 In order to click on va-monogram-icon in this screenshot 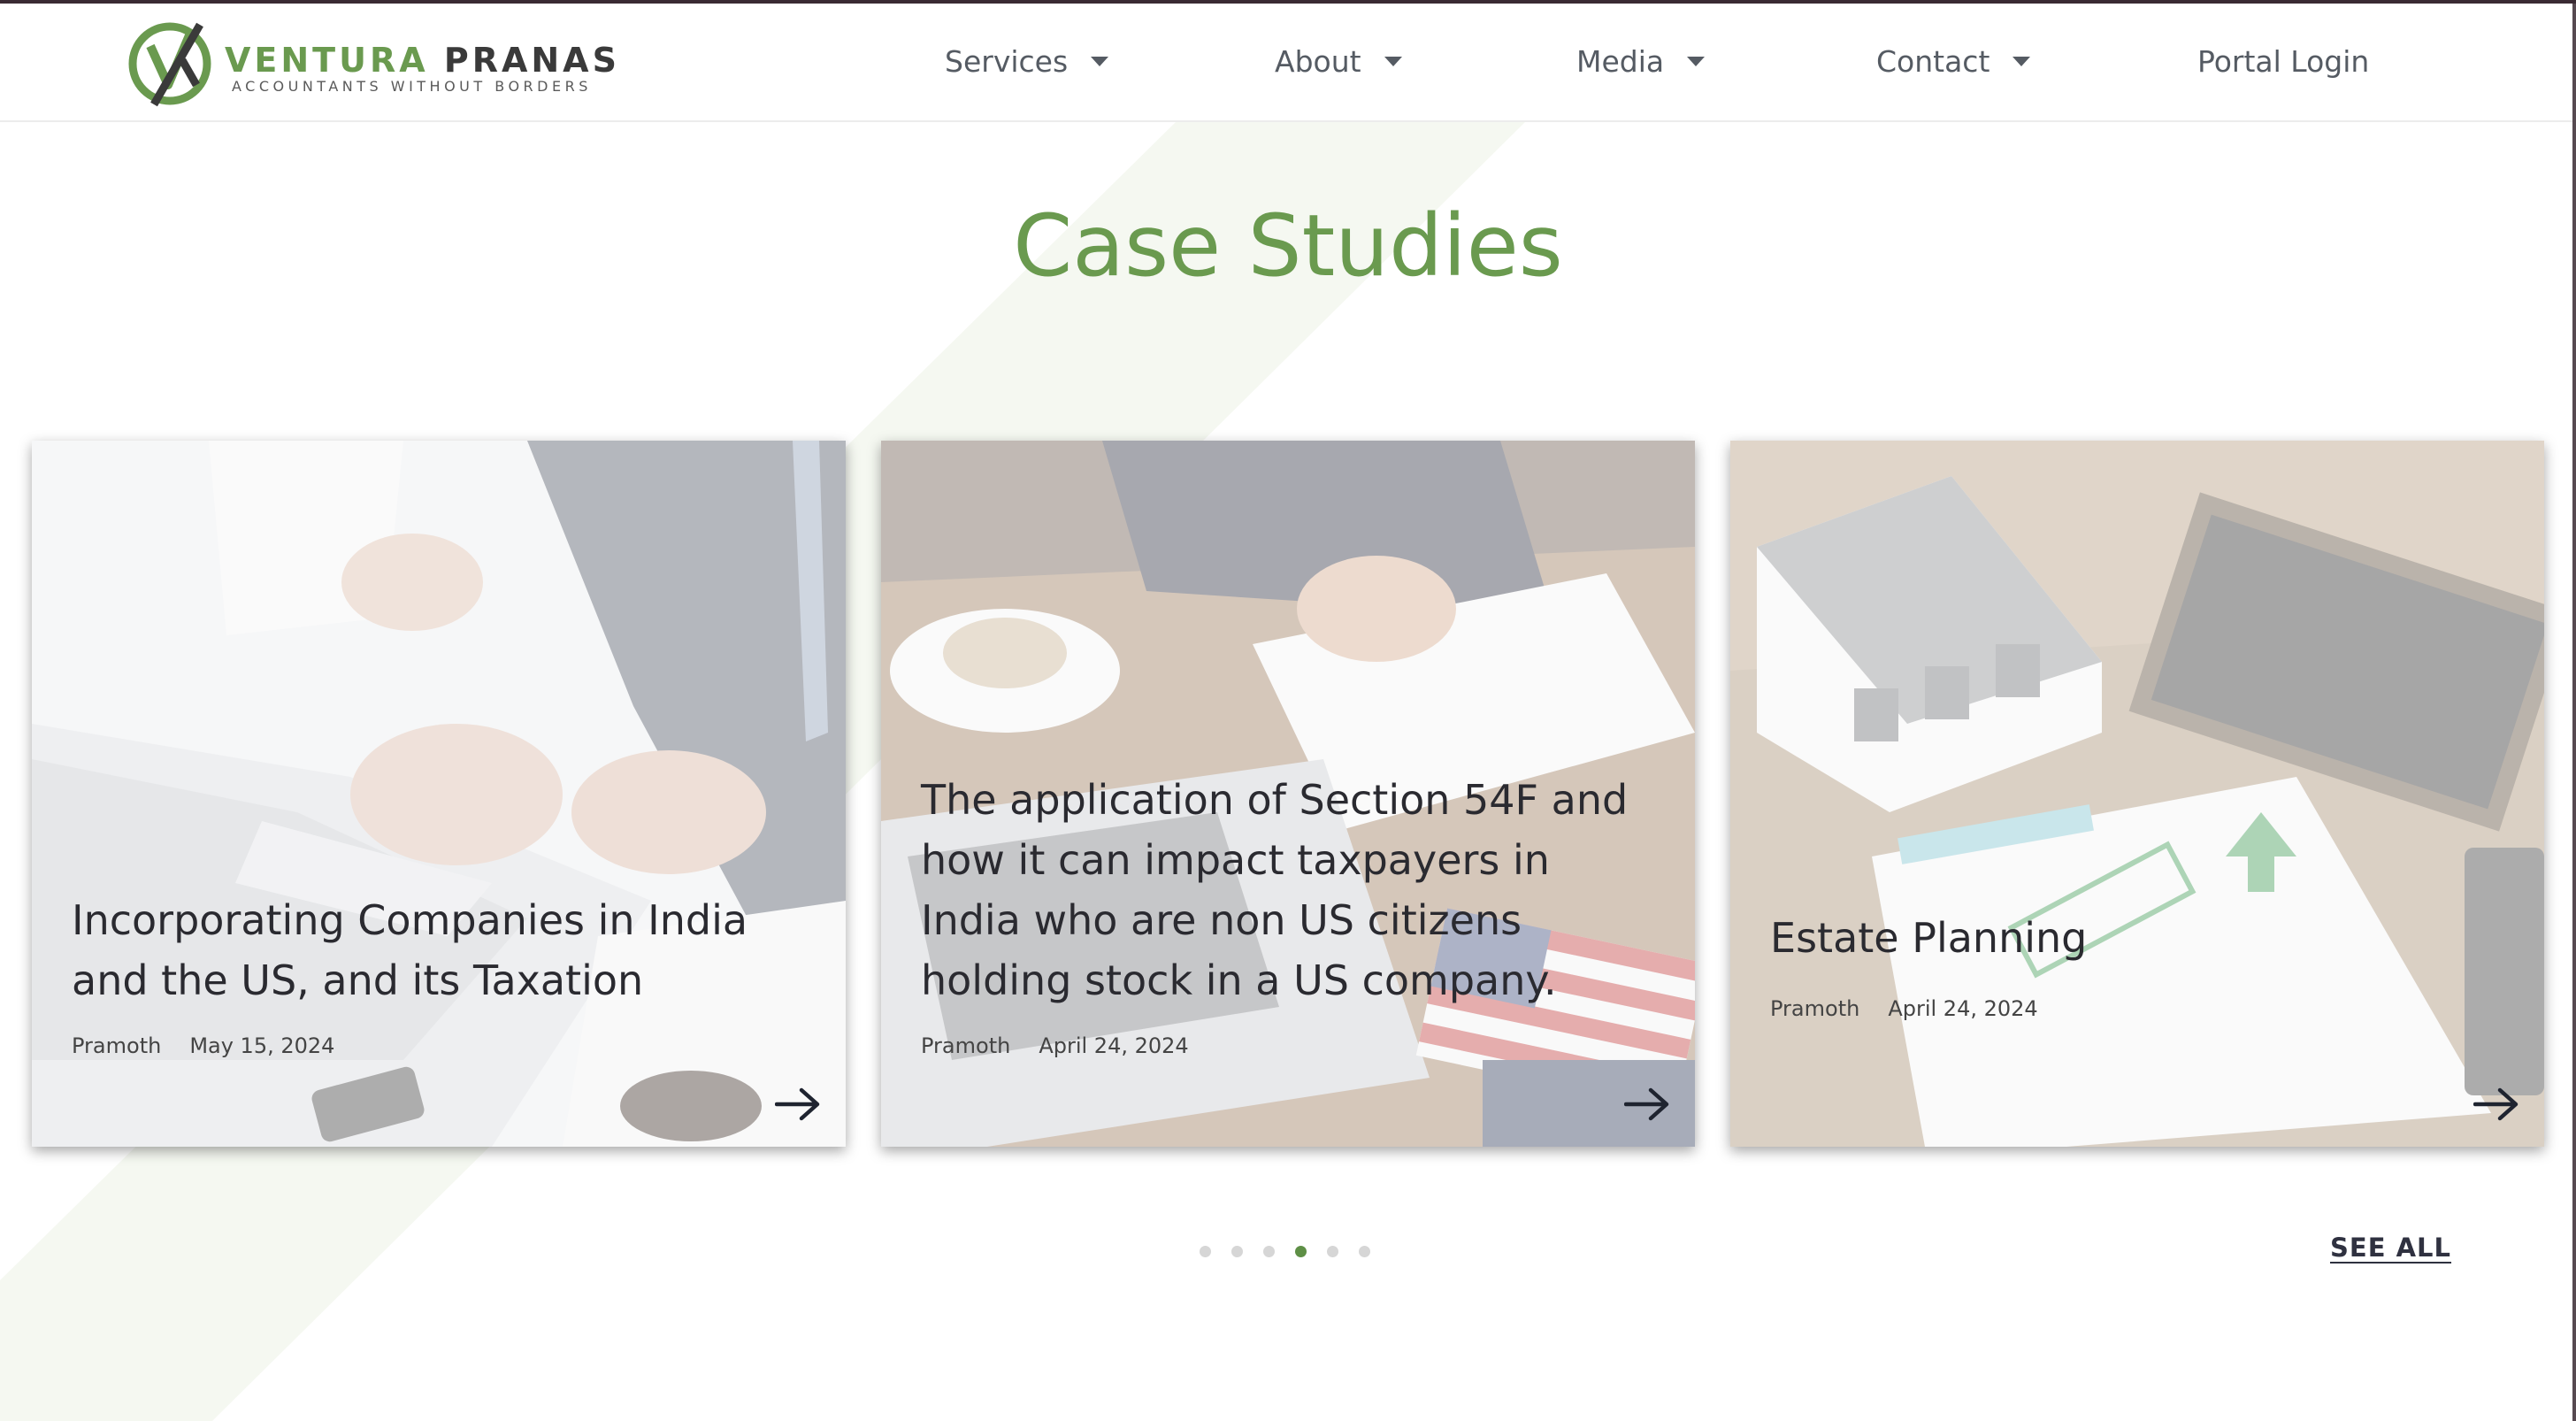, I will do `click(169, 64)`.